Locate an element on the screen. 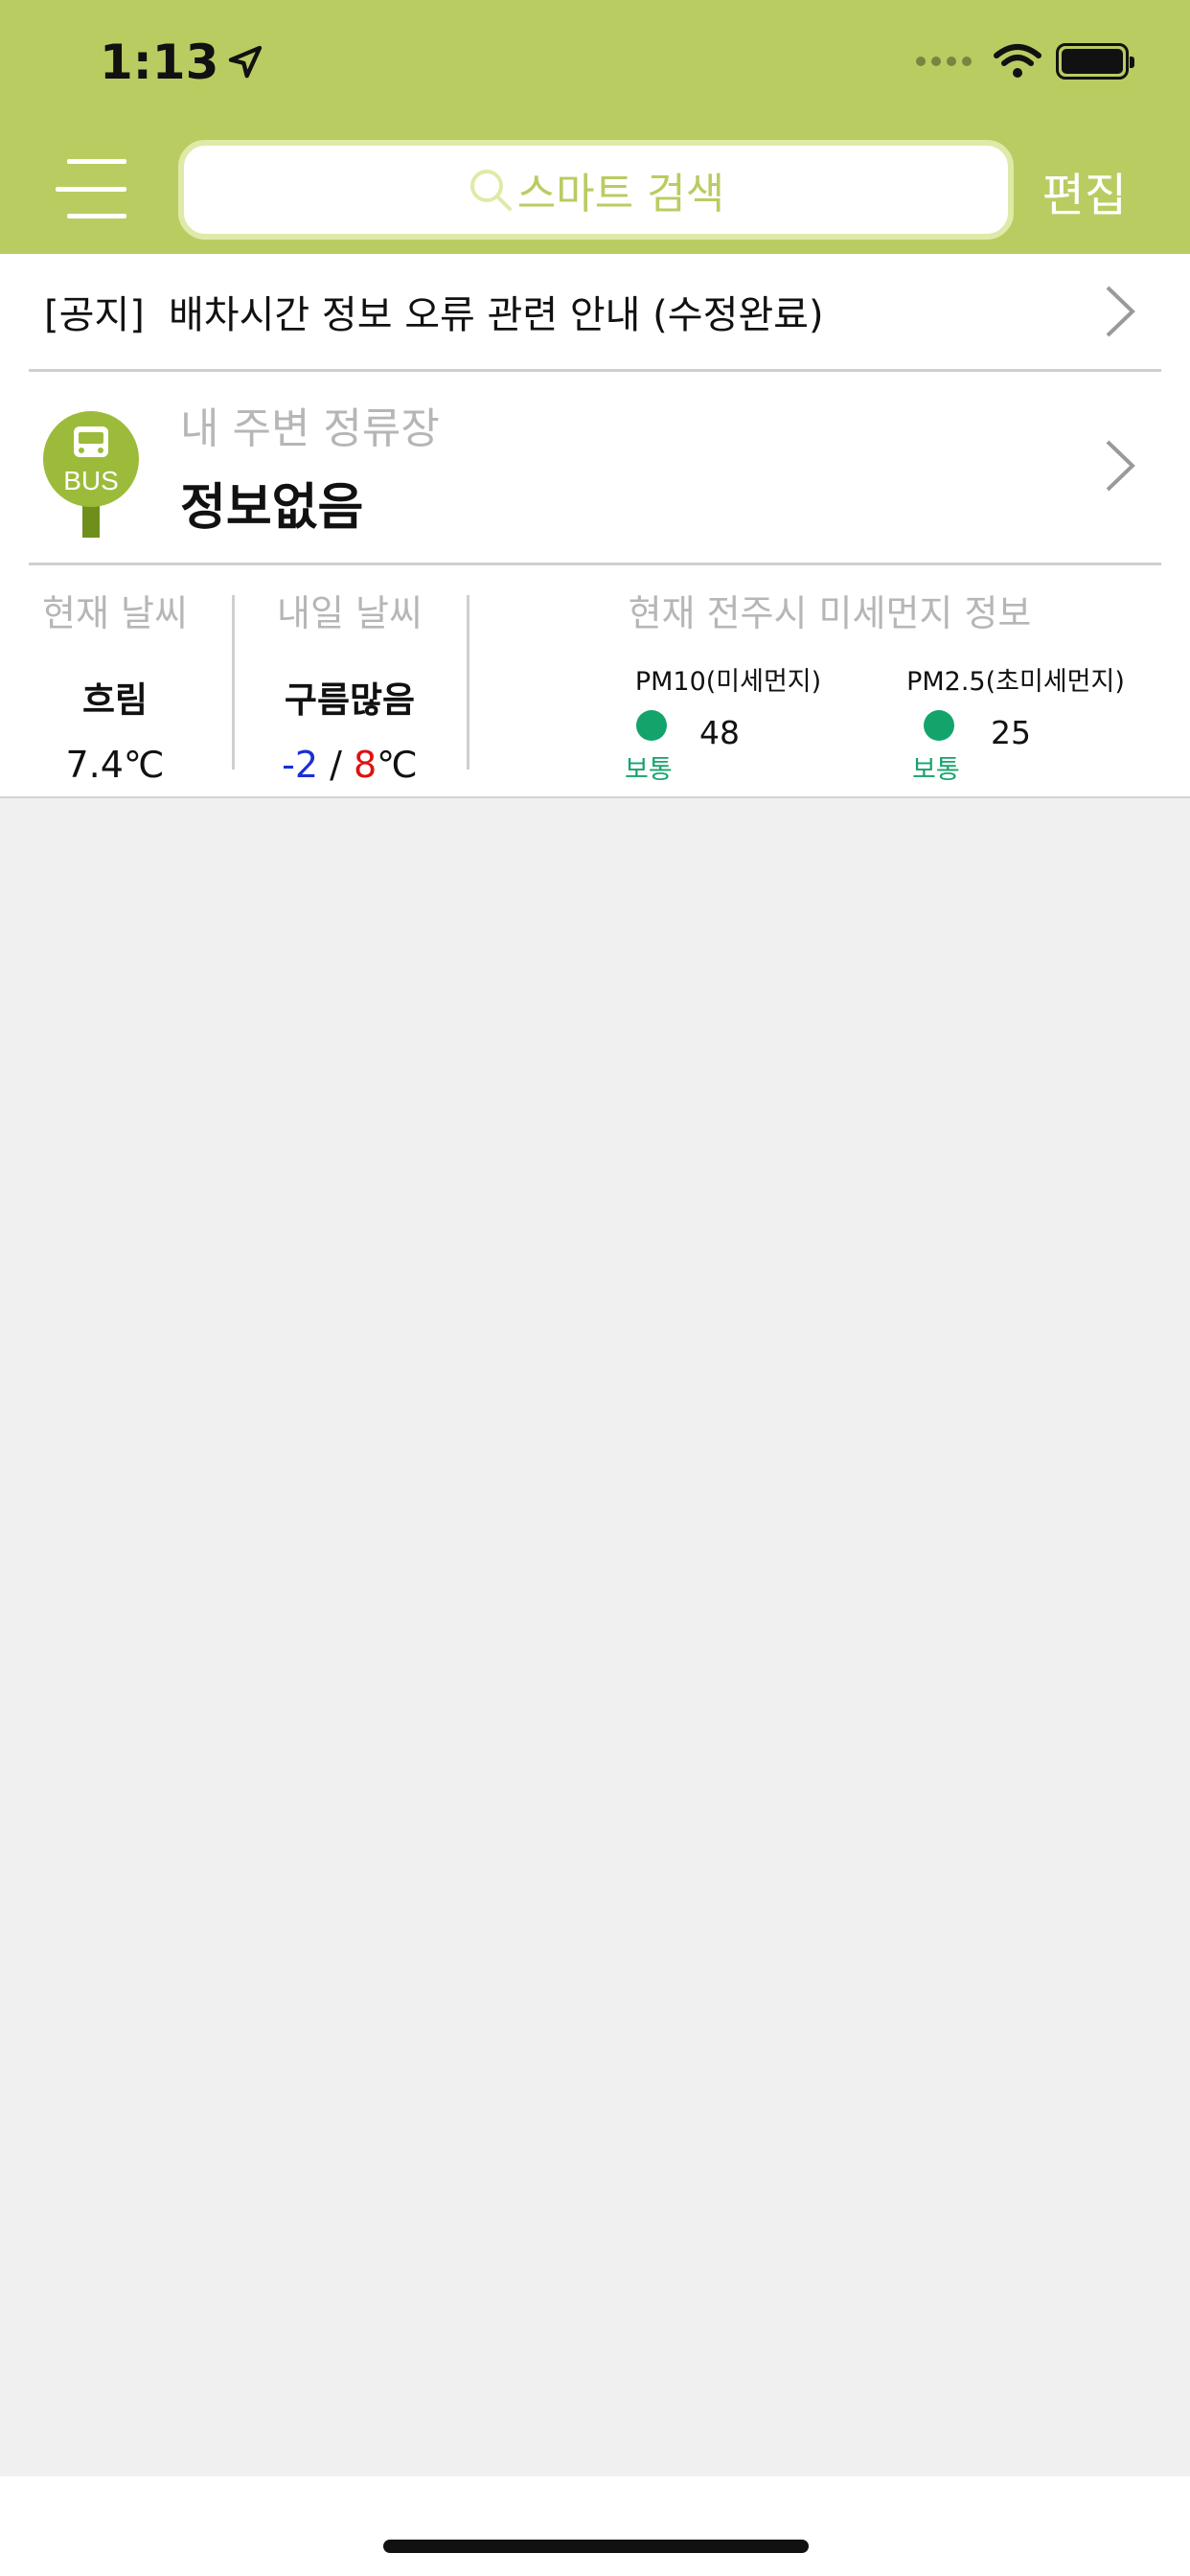 This screenshot has height=2576, width=1190. nearby-stop-label: 내 주변 정류장 is located at coordinates (310, 428).